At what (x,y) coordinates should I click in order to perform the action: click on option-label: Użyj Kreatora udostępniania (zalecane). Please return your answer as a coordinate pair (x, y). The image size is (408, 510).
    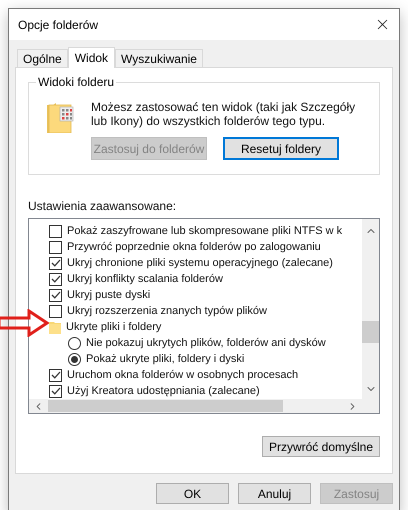
    Looking at the image, I should click on (163, 391).